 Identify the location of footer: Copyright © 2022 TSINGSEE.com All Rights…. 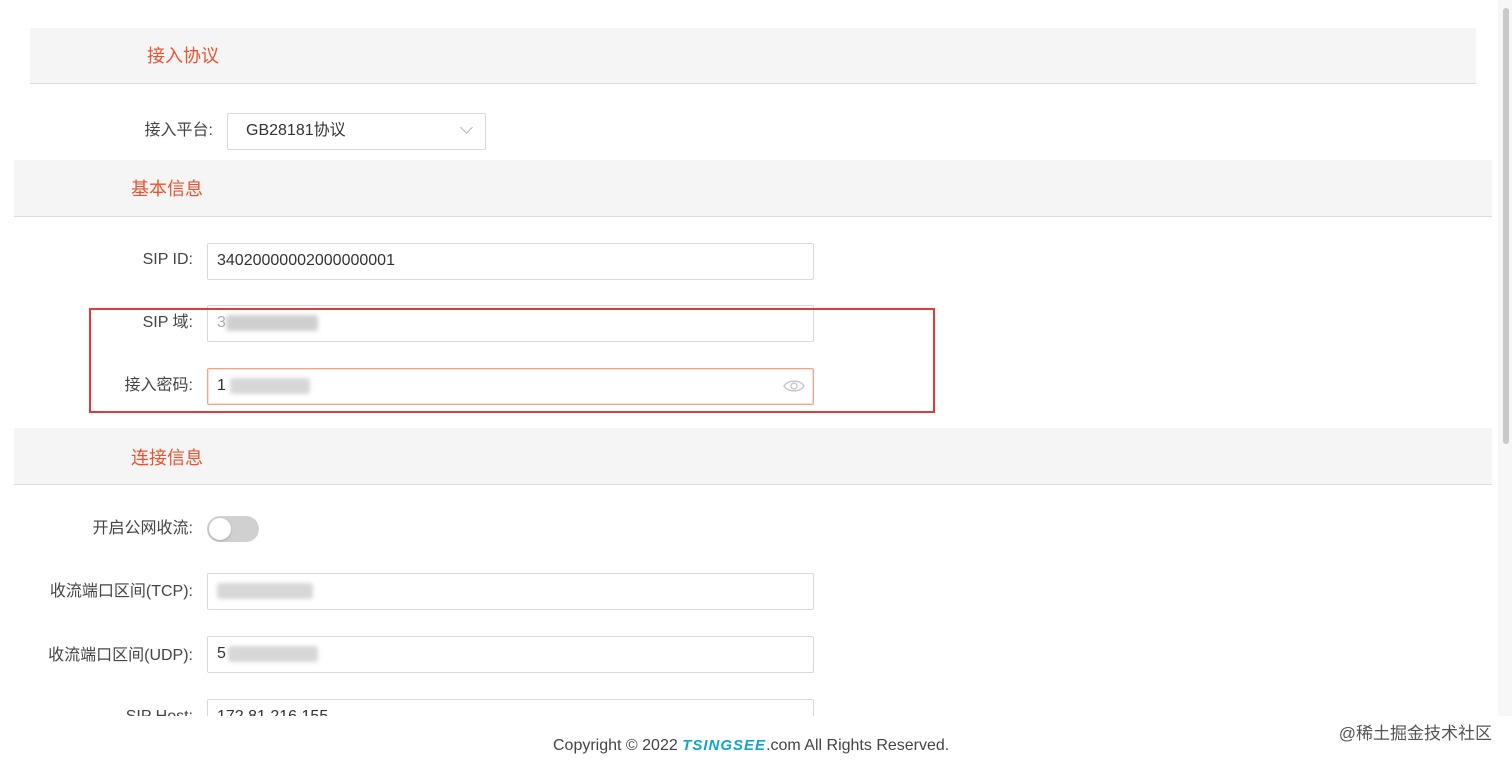
(756, 740).